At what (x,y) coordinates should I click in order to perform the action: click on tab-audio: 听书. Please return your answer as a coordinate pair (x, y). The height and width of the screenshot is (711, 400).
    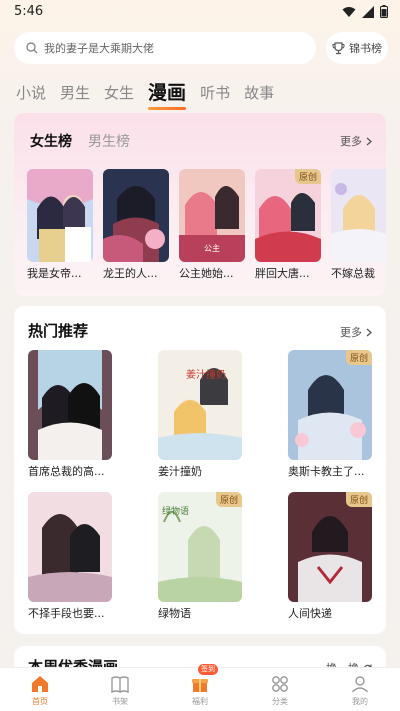
    Looking at the image, I should click on (215, 93).